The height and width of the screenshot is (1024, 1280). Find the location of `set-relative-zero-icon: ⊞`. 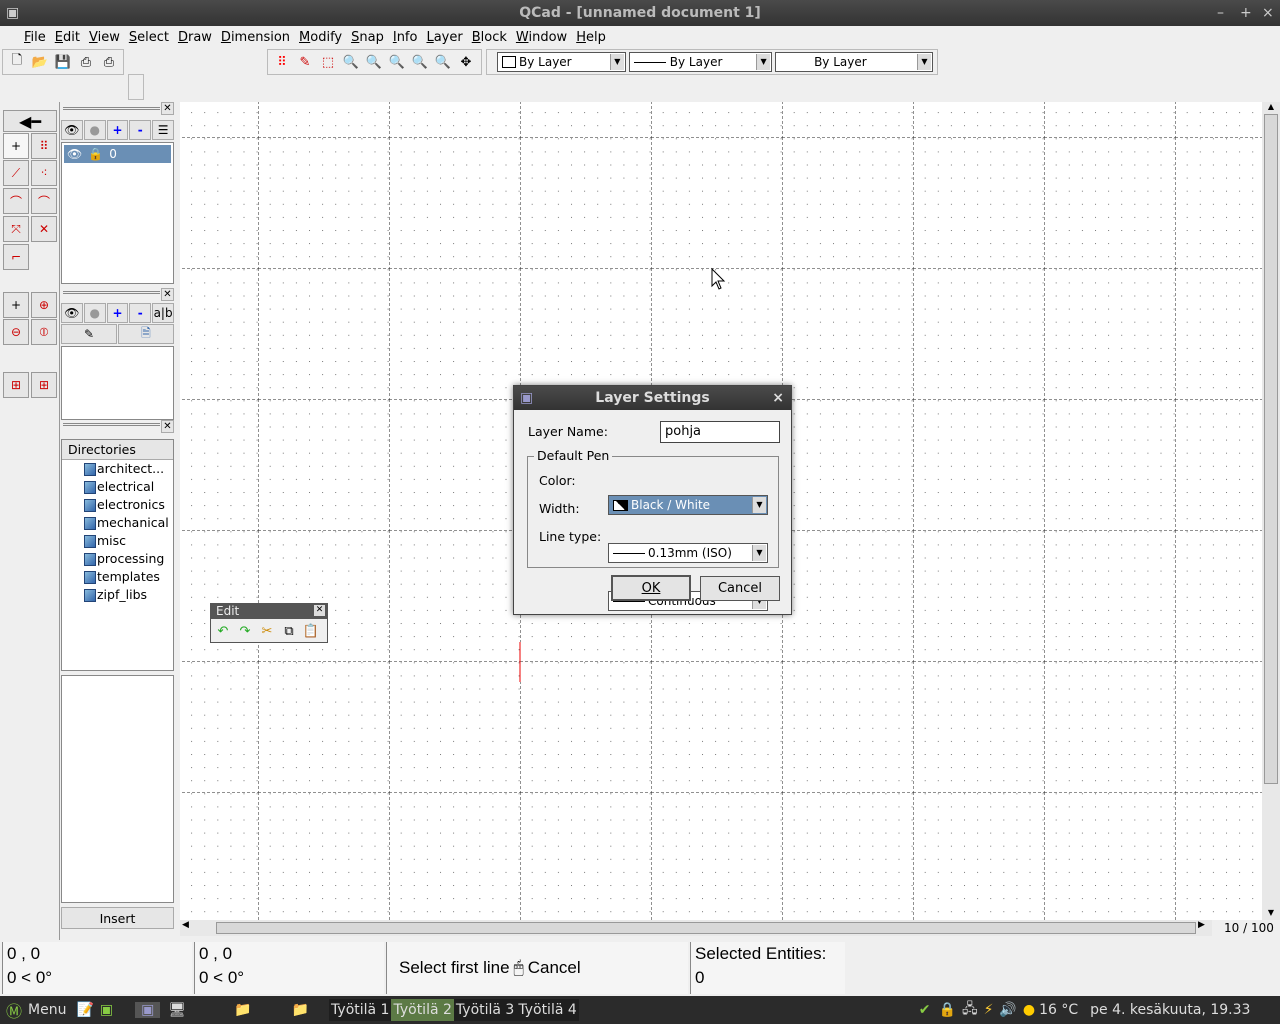

set-relative-zero-icon: ⊞ is located at coordinates (16, 385).